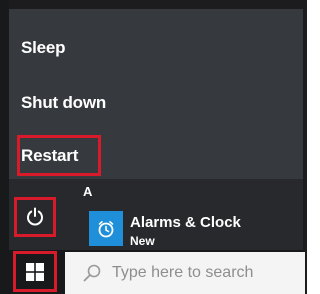 The image size is (320, 294). Describe the element at coordinates (63, 103) in the screenshot. I see `shut-down-option: Shut down` at that location.